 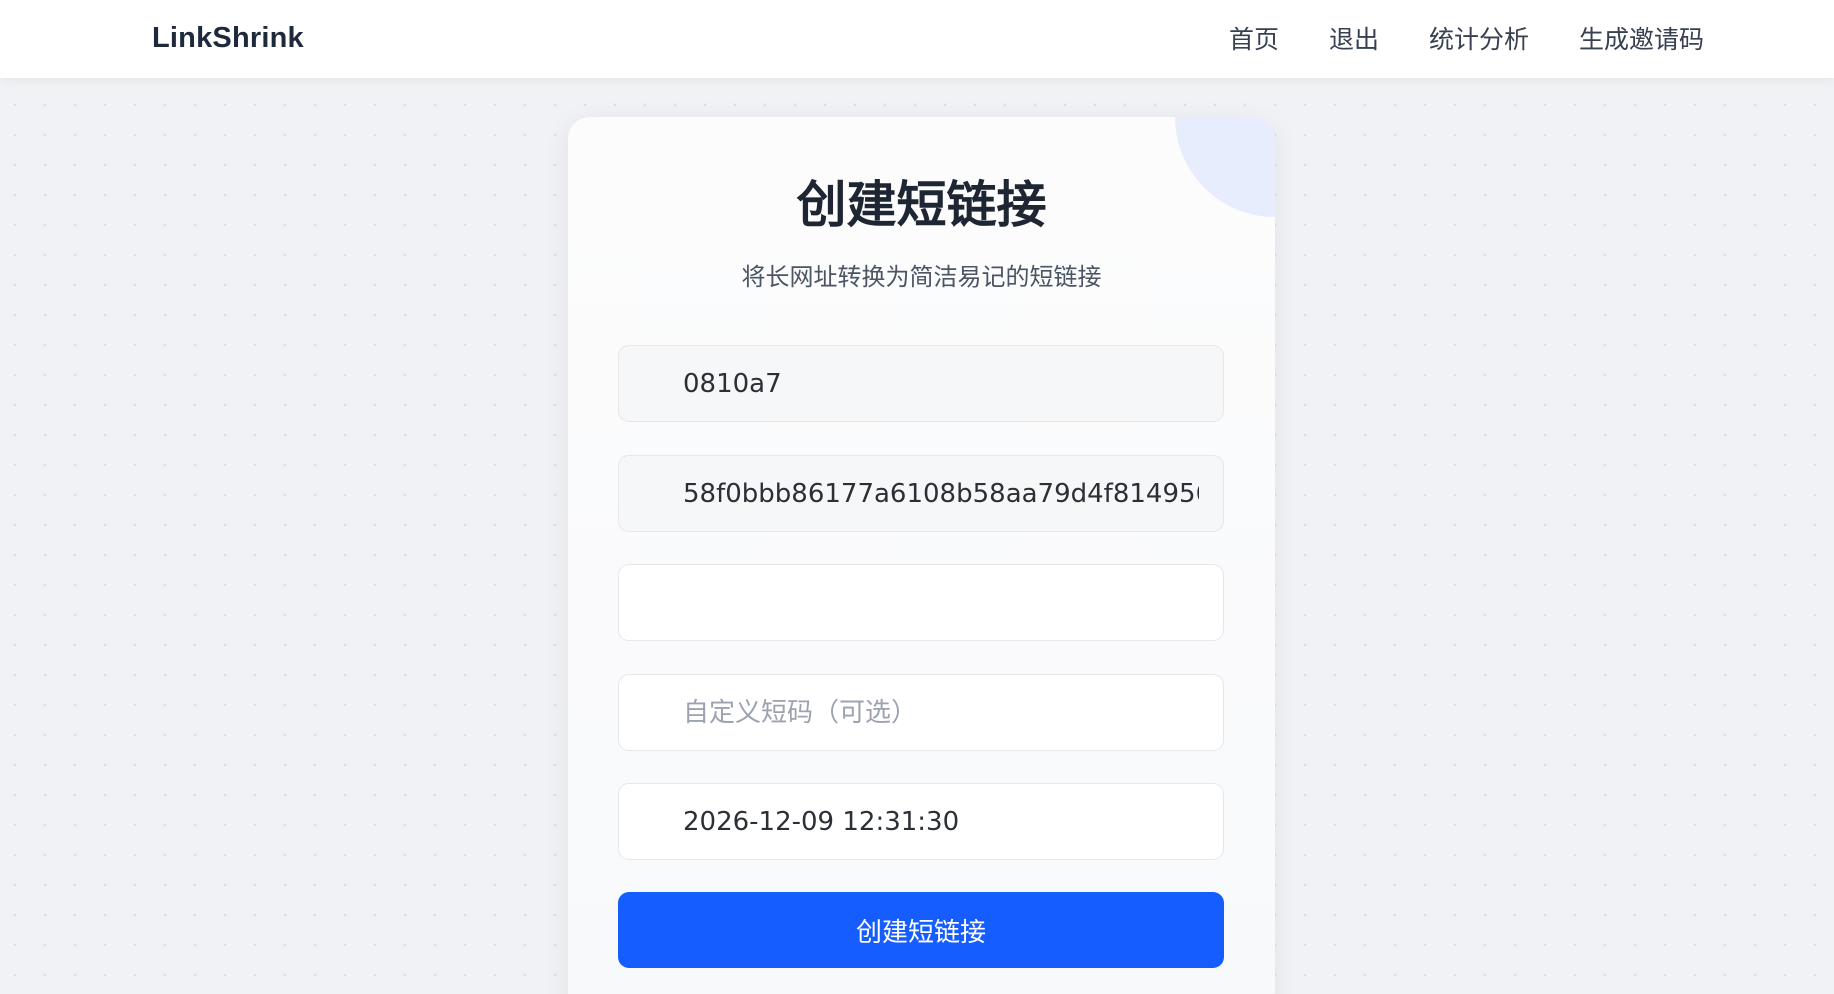 I want to click on short-id-input, so click(x=921, y=383).